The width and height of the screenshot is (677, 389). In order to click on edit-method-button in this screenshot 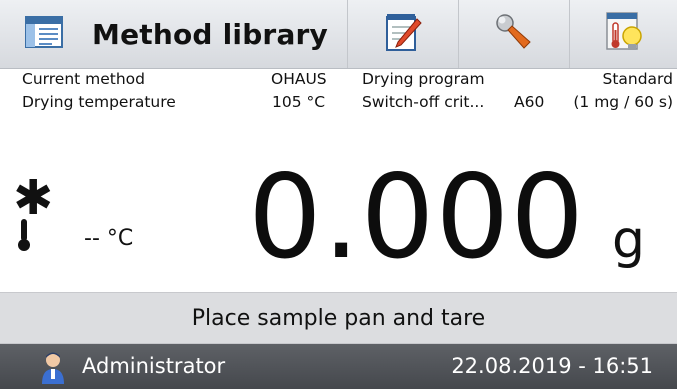, I will do `click(403, 34)`.